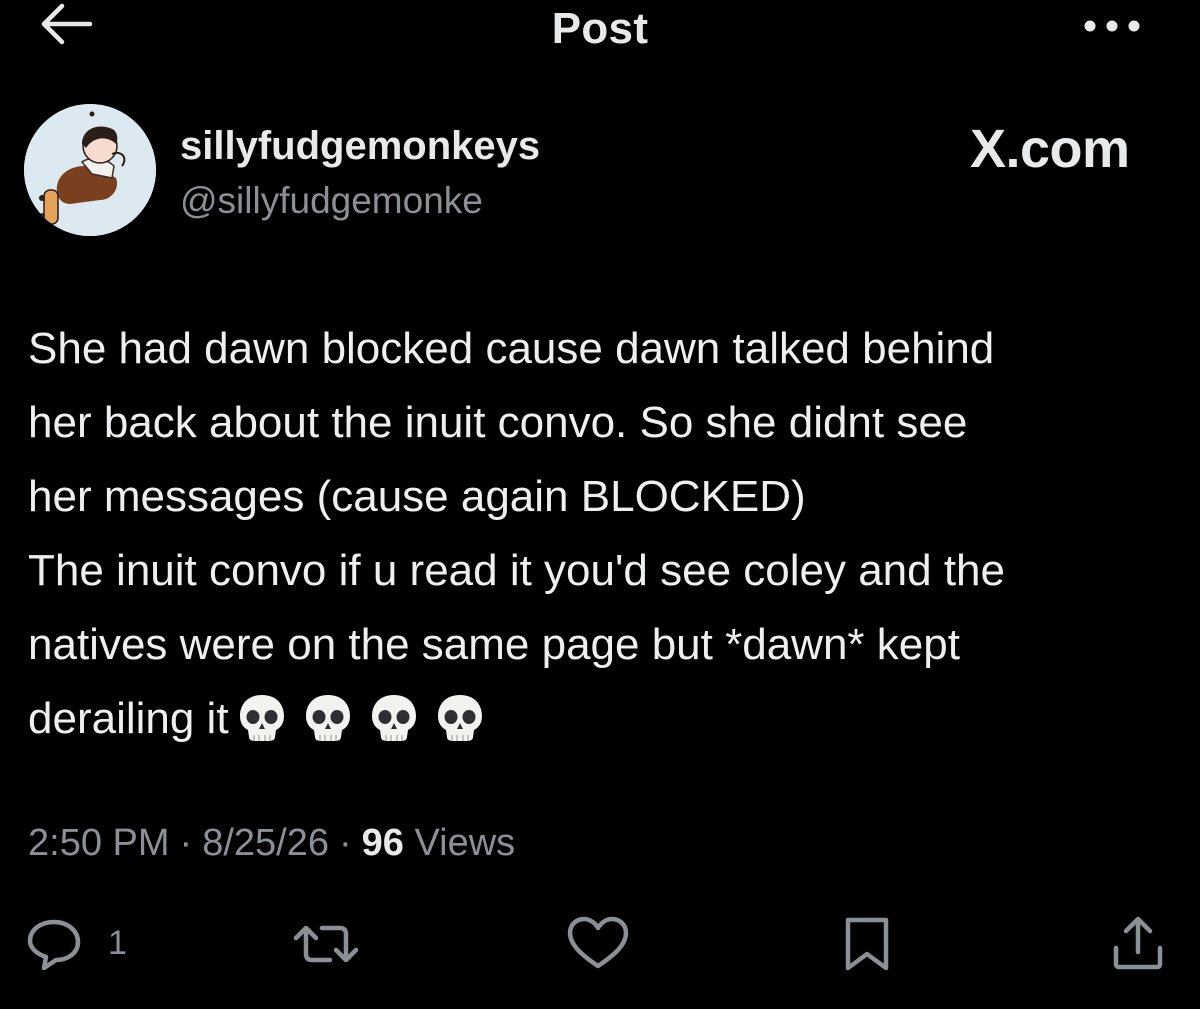 Image resolution: width=1200 pixels, height=1009 pixels. I want to click on more-horizontal-icon, so click(1112, 26).